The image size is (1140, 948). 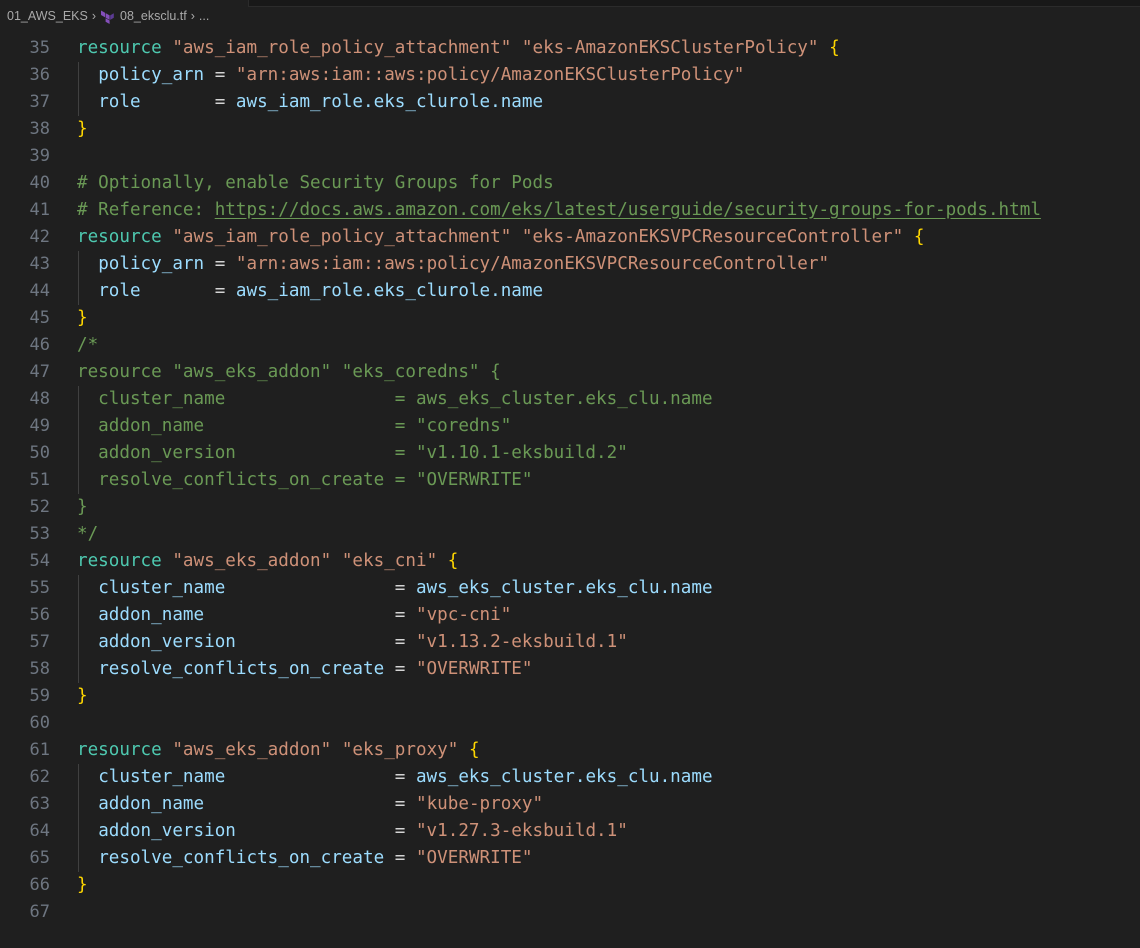 What do you see at coordinates (570, 750) in the screenshot?
I see `code-line: 61 resource "aws_eks_addon" "eks_proxy" {` at bounding box center [570, 750].